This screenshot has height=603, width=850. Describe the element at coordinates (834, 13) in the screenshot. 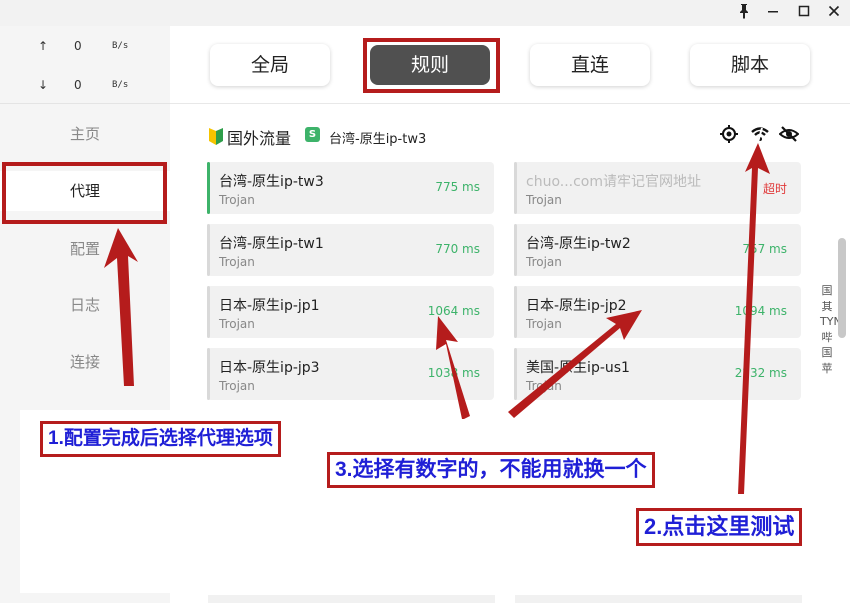

I see `close-icon` at that location.